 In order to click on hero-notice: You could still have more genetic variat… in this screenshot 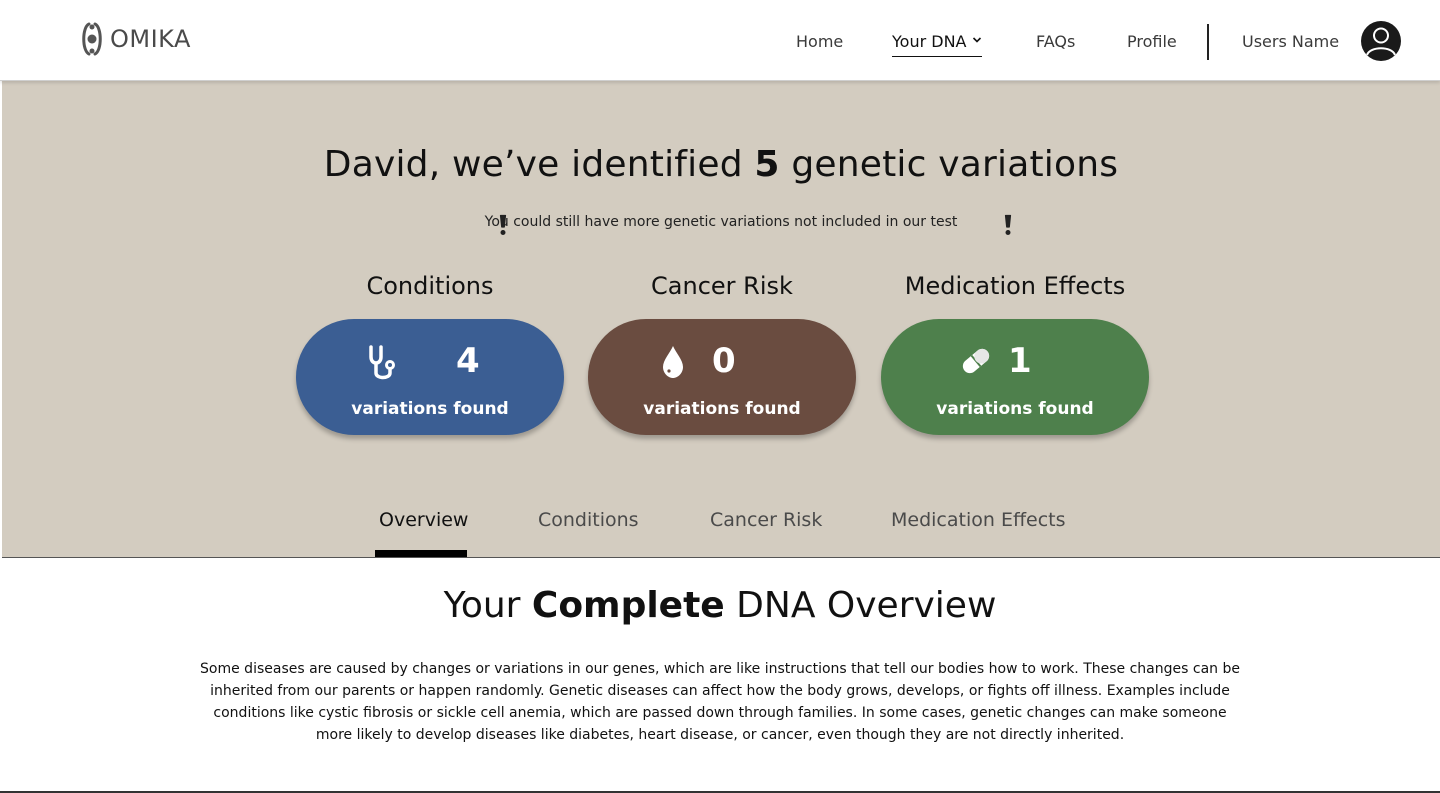, I will do `click(721, 222)`.